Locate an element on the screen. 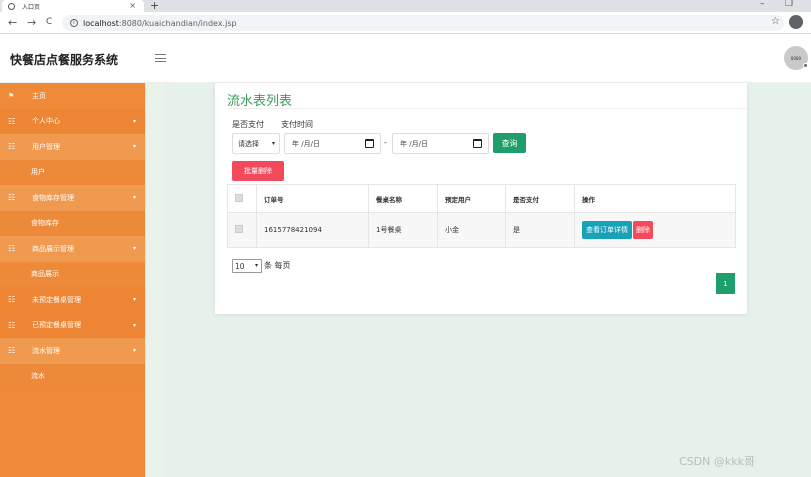 This screenshot has height=477, width=811. sidebar-item-home: ⚑ 主页 is located at coordinates (72, 96).